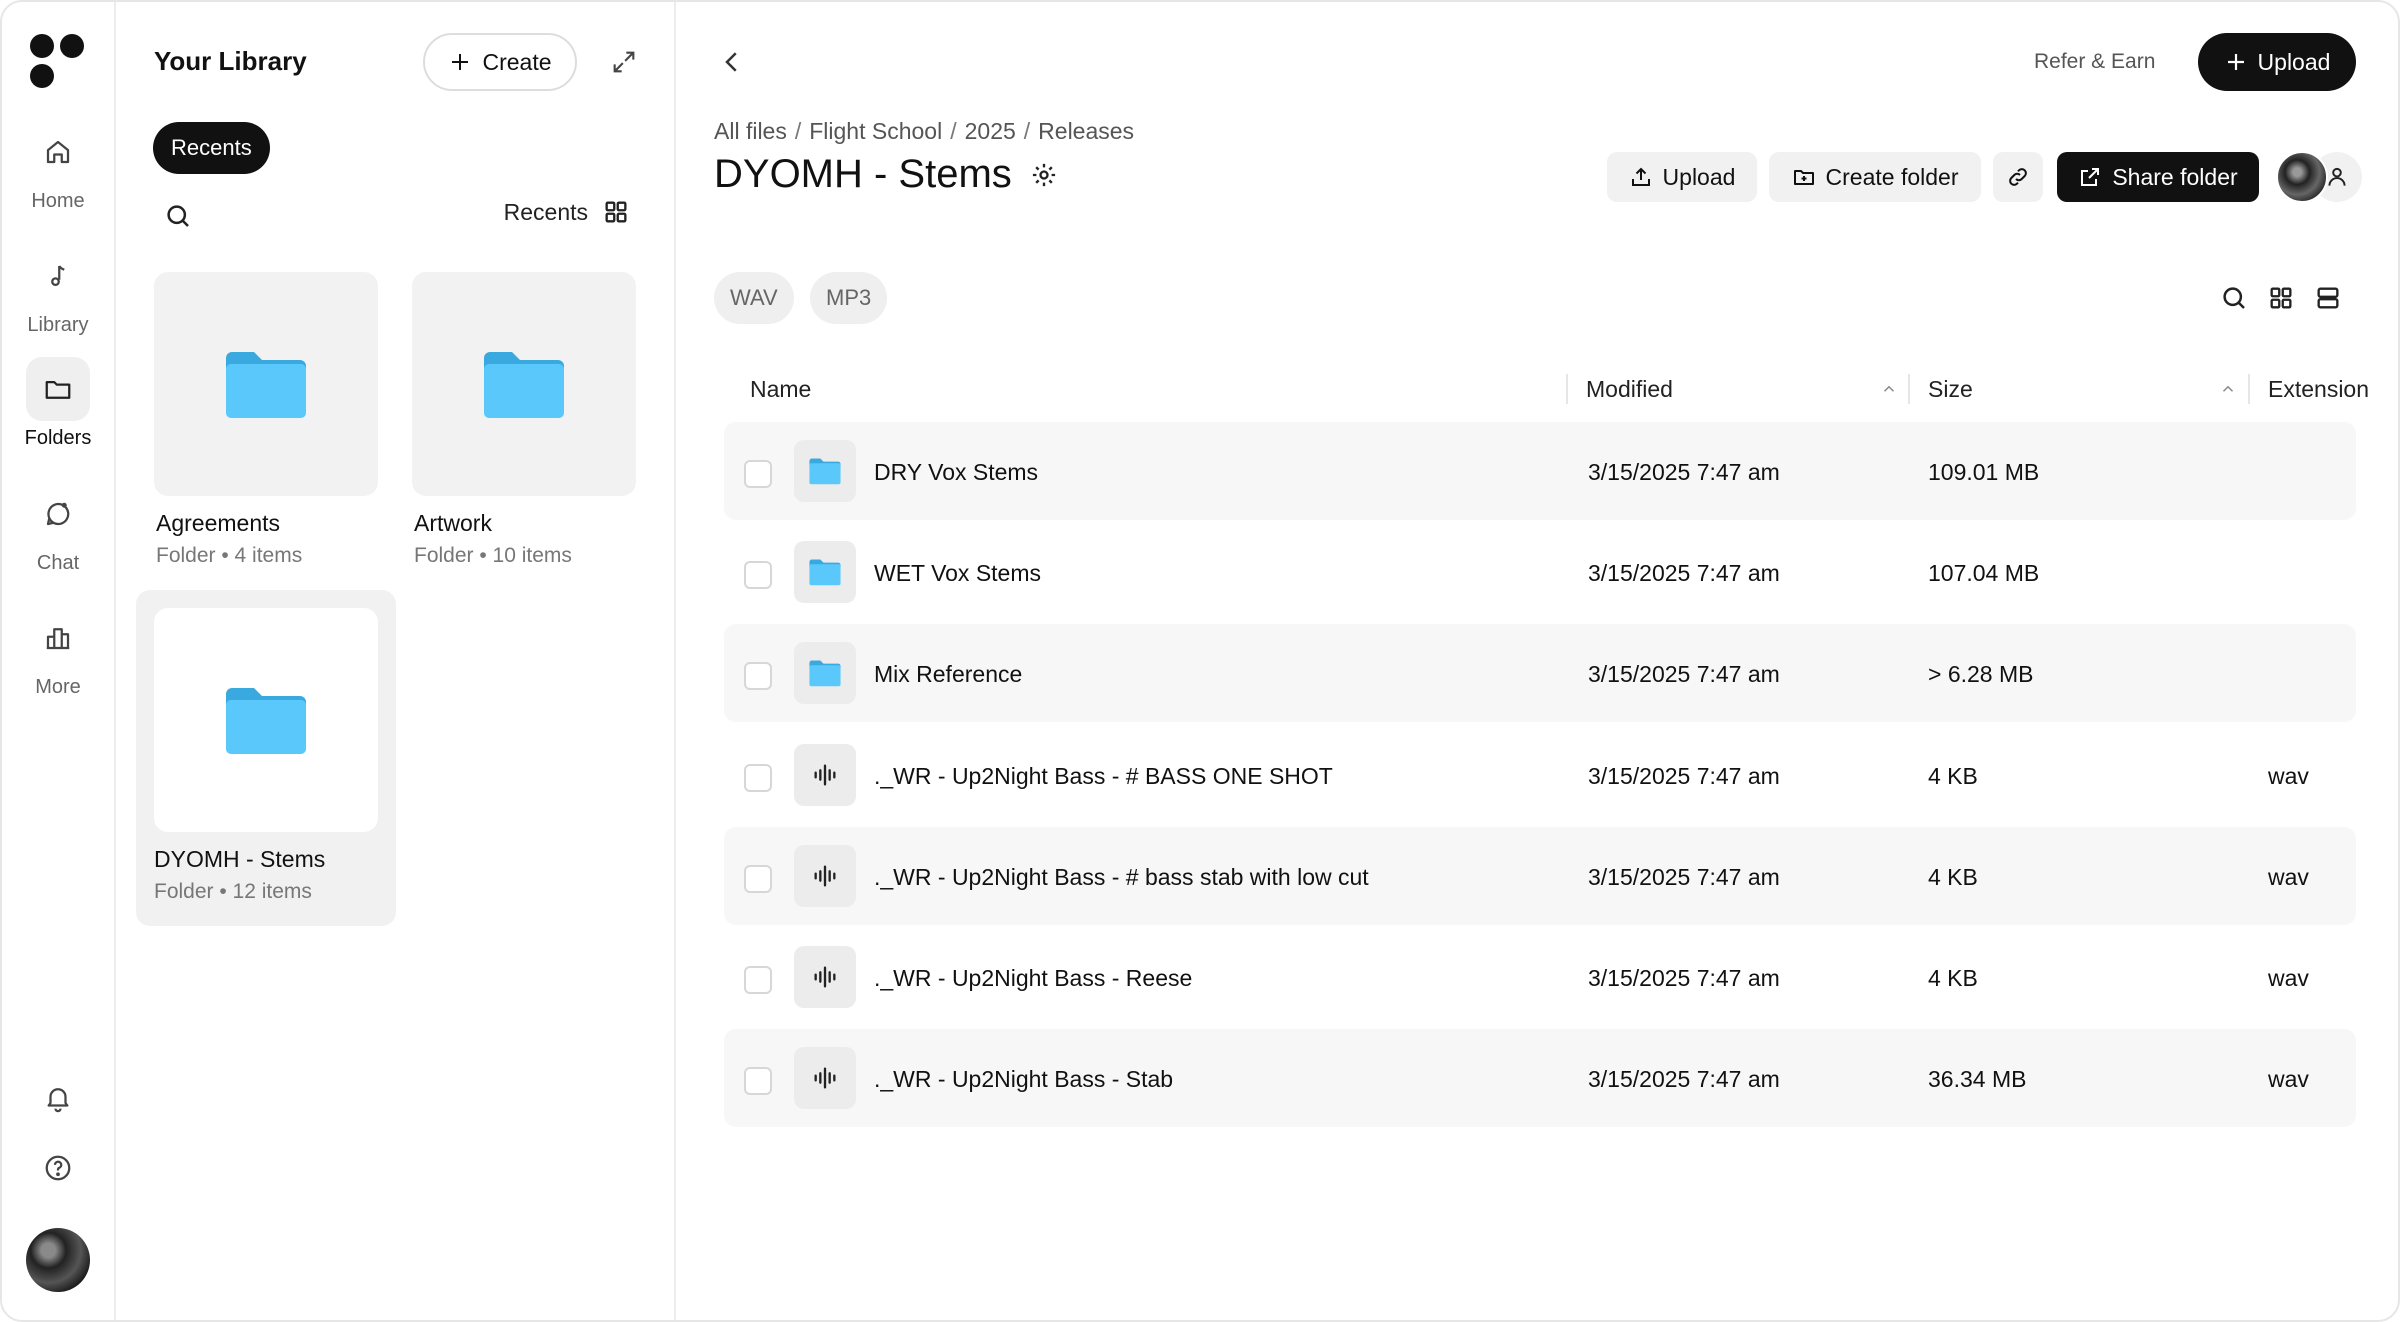  I want to click on grid-view-icon, so click(2281, 298).